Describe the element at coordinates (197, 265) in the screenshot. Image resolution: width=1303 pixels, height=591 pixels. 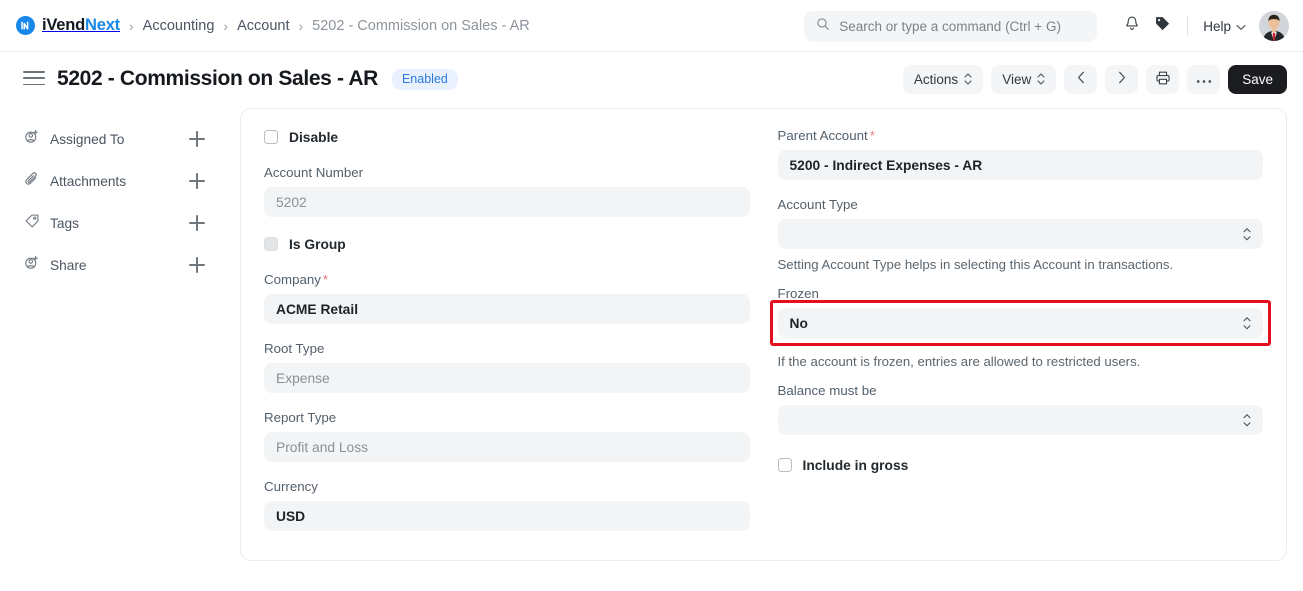
I see `add-share-button` at that location.